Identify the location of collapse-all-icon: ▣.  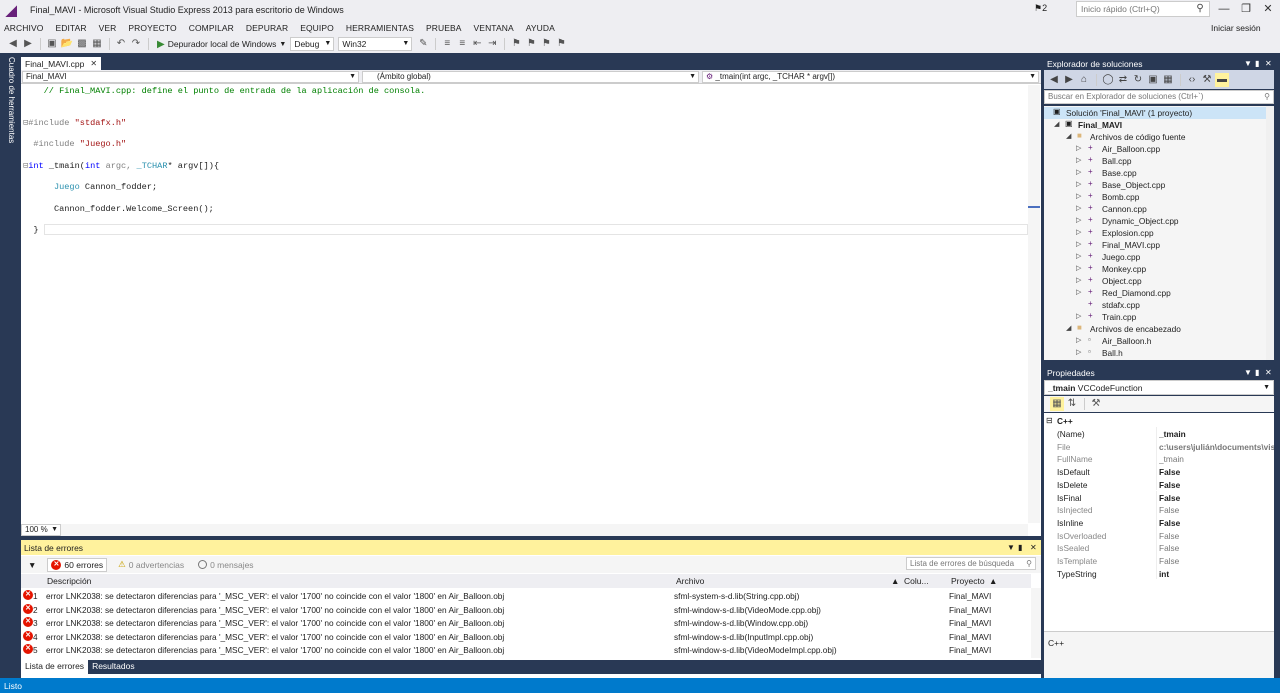
(1153, 80).